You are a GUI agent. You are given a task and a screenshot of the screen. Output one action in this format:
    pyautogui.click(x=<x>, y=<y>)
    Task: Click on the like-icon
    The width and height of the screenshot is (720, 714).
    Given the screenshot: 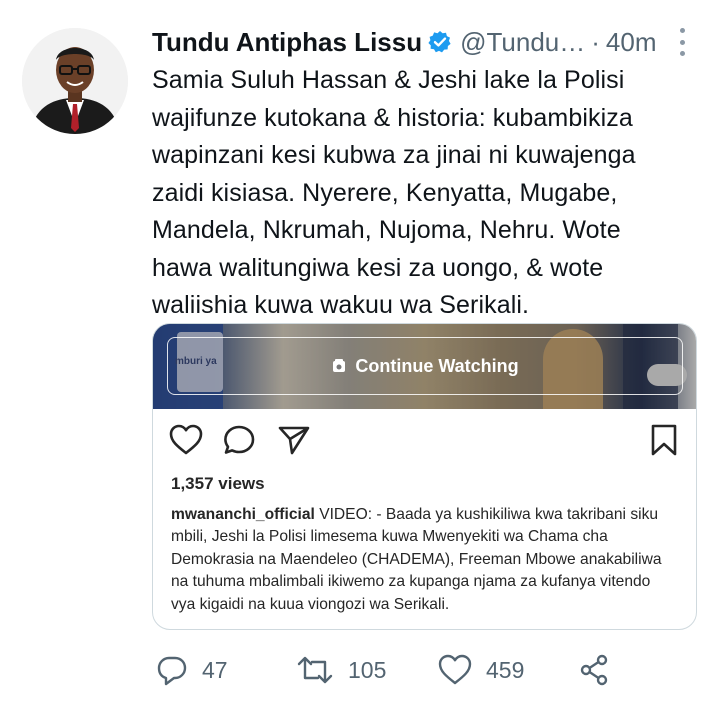 What is the action you would take?
    pyautogui.click(x=455, y=669)
    